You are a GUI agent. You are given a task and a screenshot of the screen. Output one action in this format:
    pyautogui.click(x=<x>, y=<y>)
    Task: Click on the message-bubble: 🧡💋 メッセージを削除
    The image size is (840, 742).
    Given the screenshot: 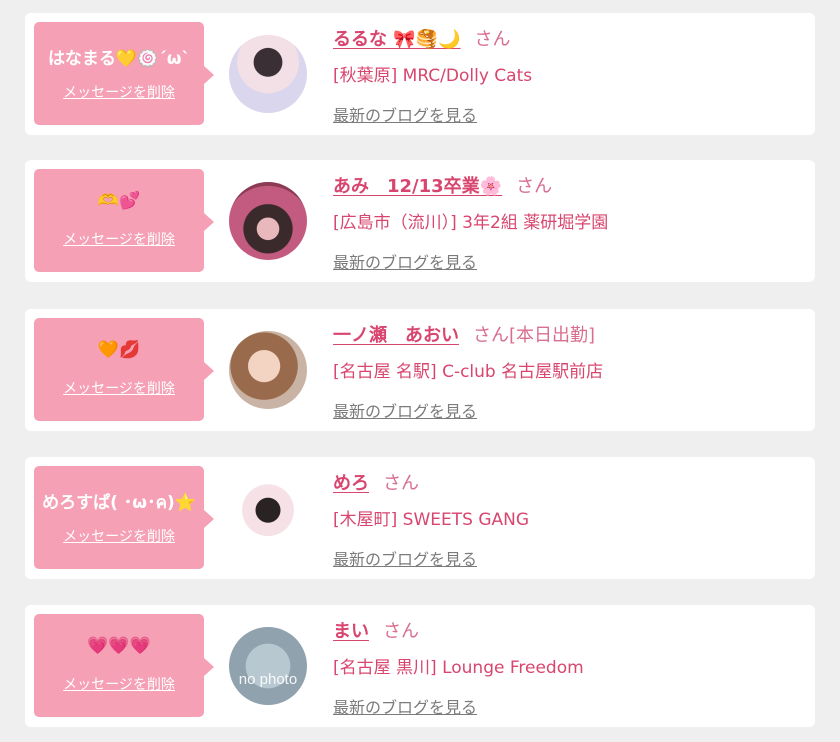 What is the action you would take?
    pyautogui.click(x=124, y=369)
    